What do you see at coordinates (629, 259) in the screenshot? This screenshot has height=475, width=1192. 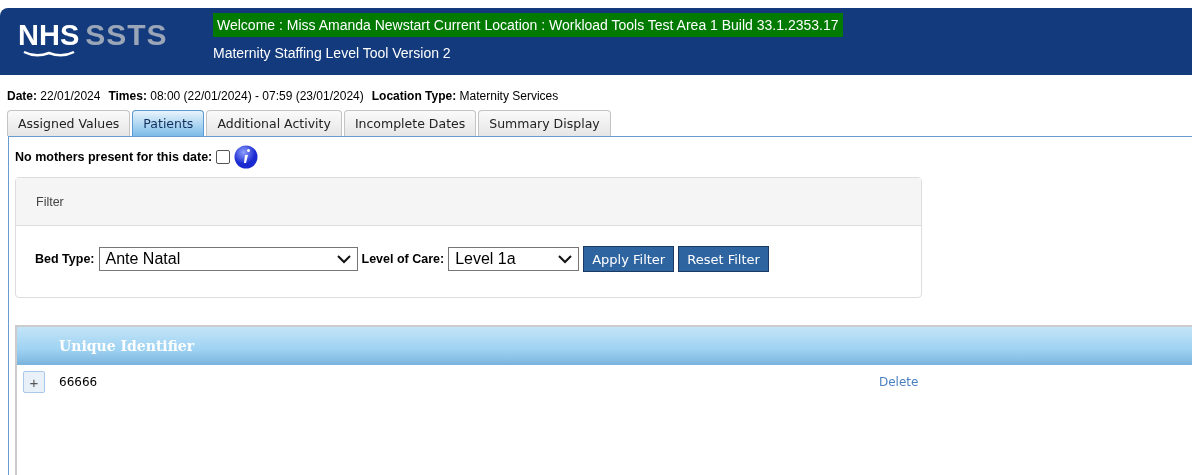 I see `filter-button: Apply Filter` at bounding box center [629, 259].